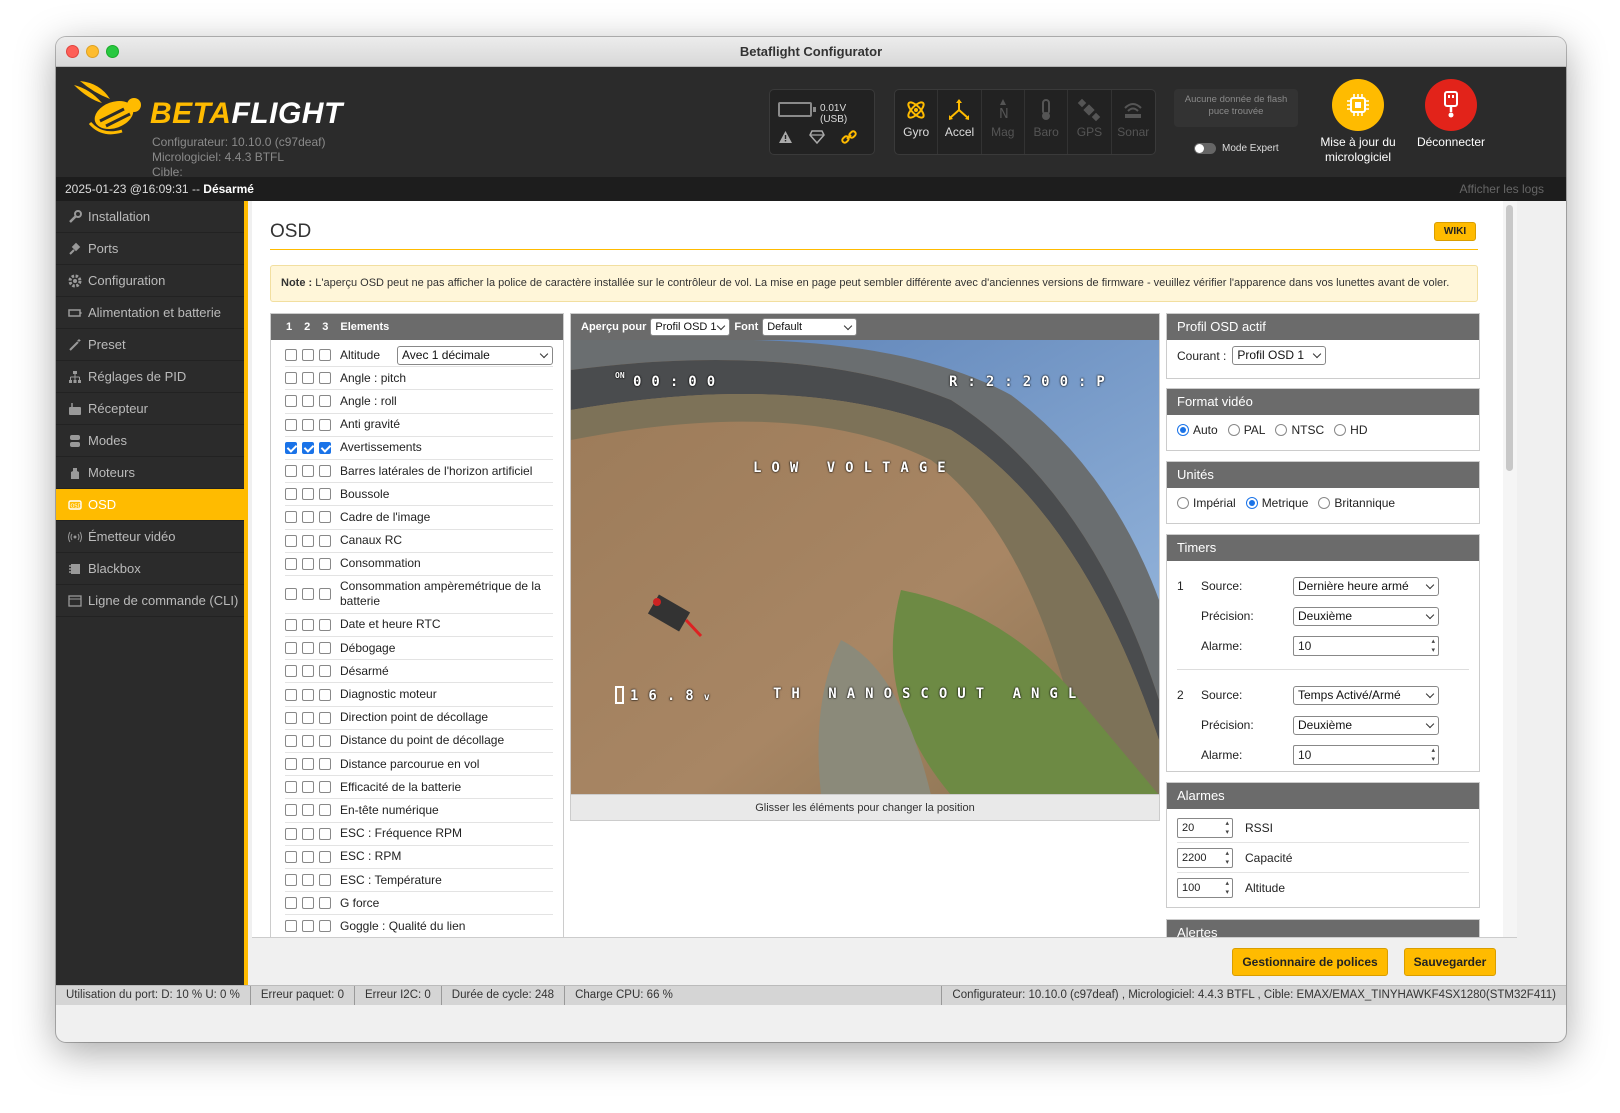 The image size is (1620, 1113). Describe the element at coordinates (1502, 189) in the screenshot. I see `show-logs-link: Afficher les logs` at that location.